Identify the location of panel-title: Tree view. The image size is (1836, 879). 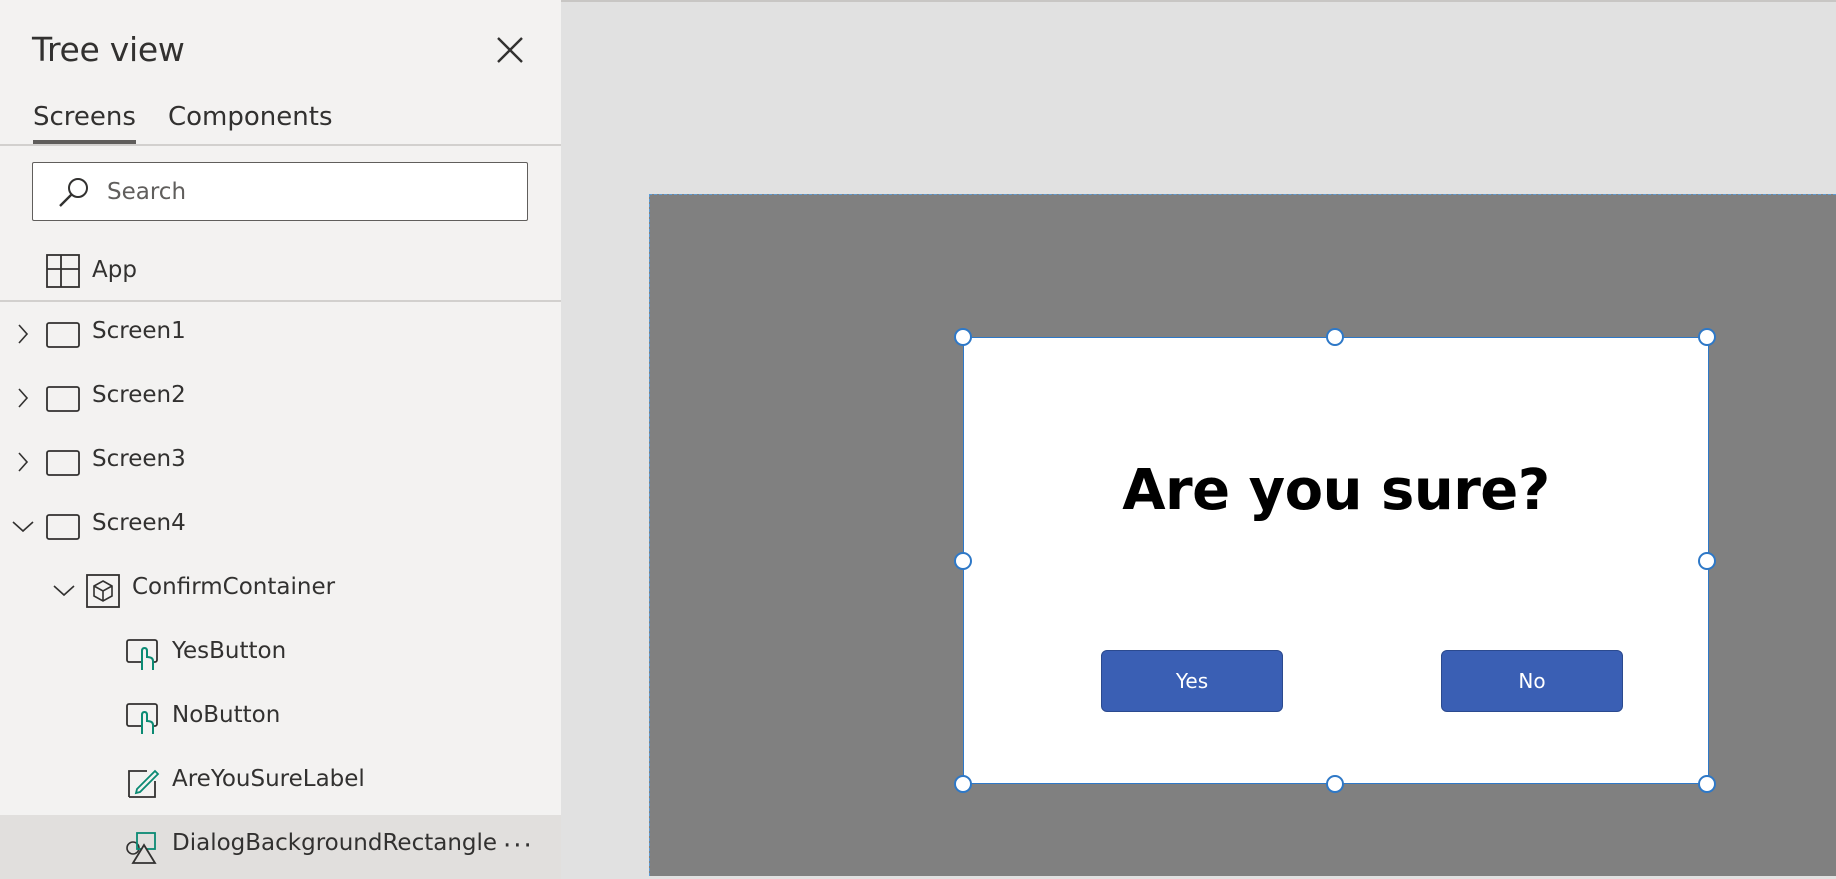
(108, 49).